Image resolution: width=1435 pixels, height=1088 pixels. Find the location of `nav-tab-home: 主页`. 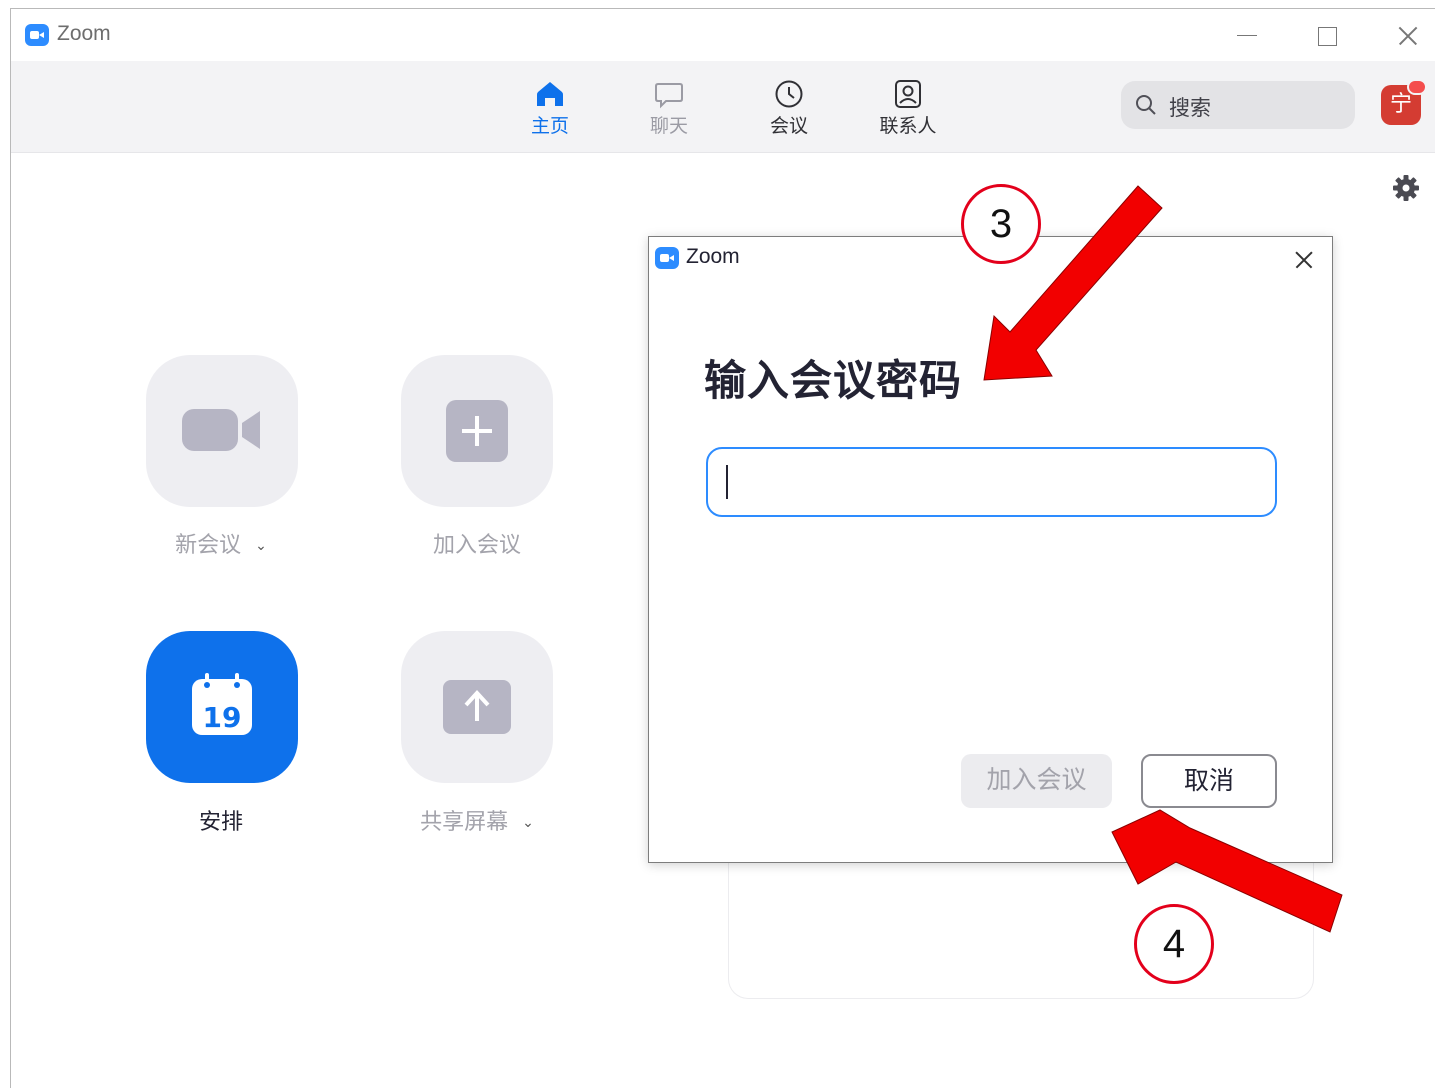

nav-tab-home: 主页 is located at coordinates (550, 109).